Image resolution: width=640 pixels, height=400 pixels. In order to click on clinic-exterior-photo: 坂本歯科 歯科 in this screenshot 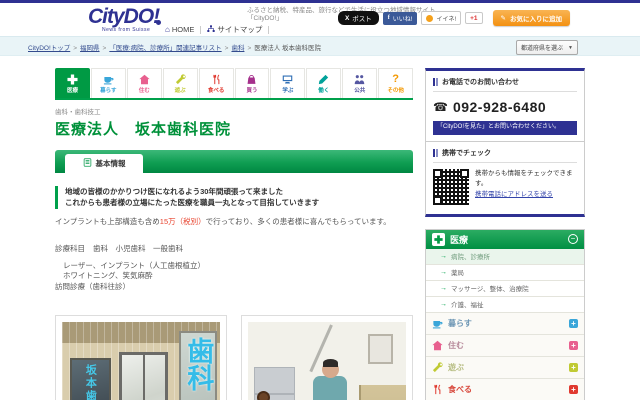, I will do `click(141, 361)`.